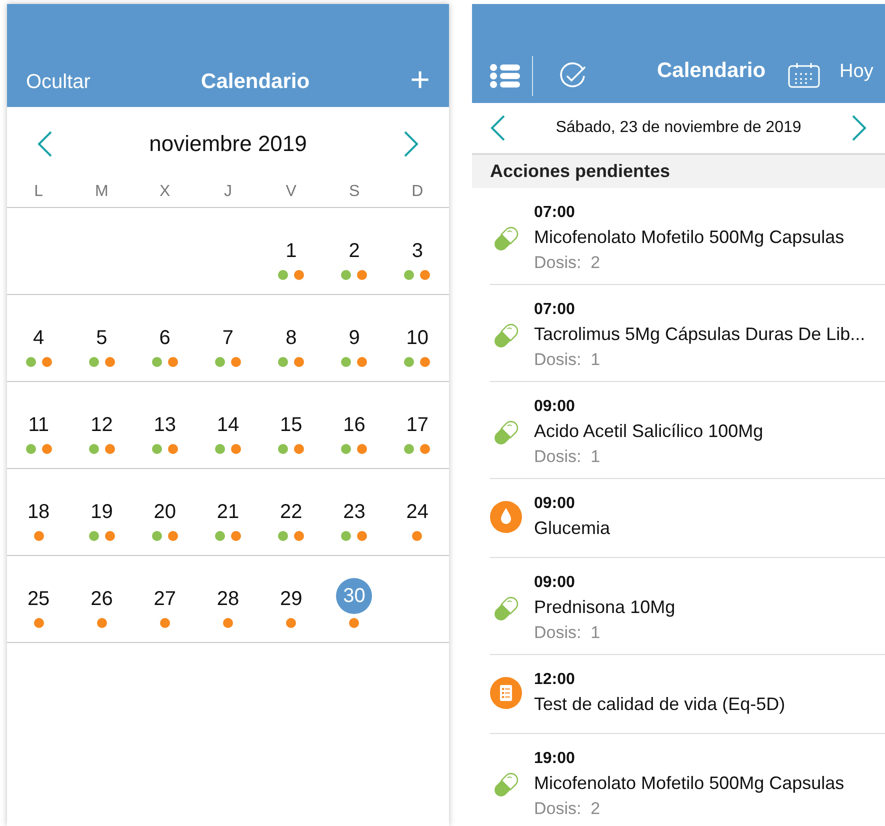 This screenshot has width=885, height=826. What do you see at coordinates (354, 512) in the screenshot?
I see `calendar-day: 23` at bounding box center [354, 512].